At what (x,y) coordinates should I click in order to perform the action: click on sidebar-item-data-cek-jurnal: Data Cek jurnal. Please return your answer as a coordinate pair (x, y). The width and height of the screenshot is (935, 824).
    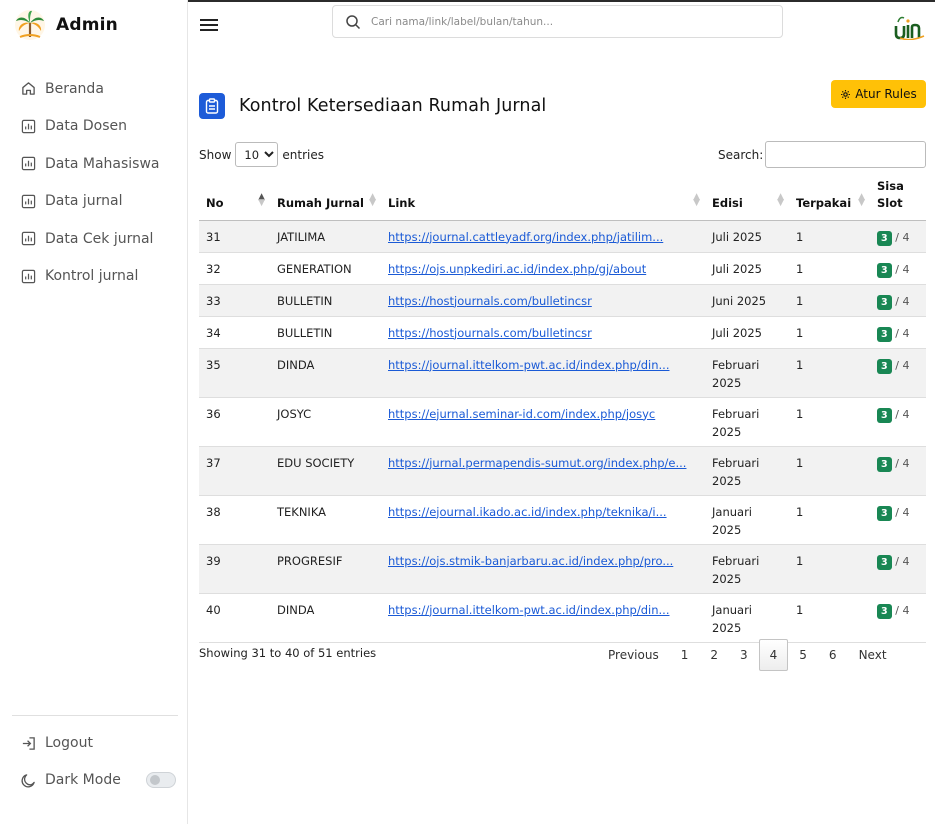
    Looking at the image, I should click on (94, 239).